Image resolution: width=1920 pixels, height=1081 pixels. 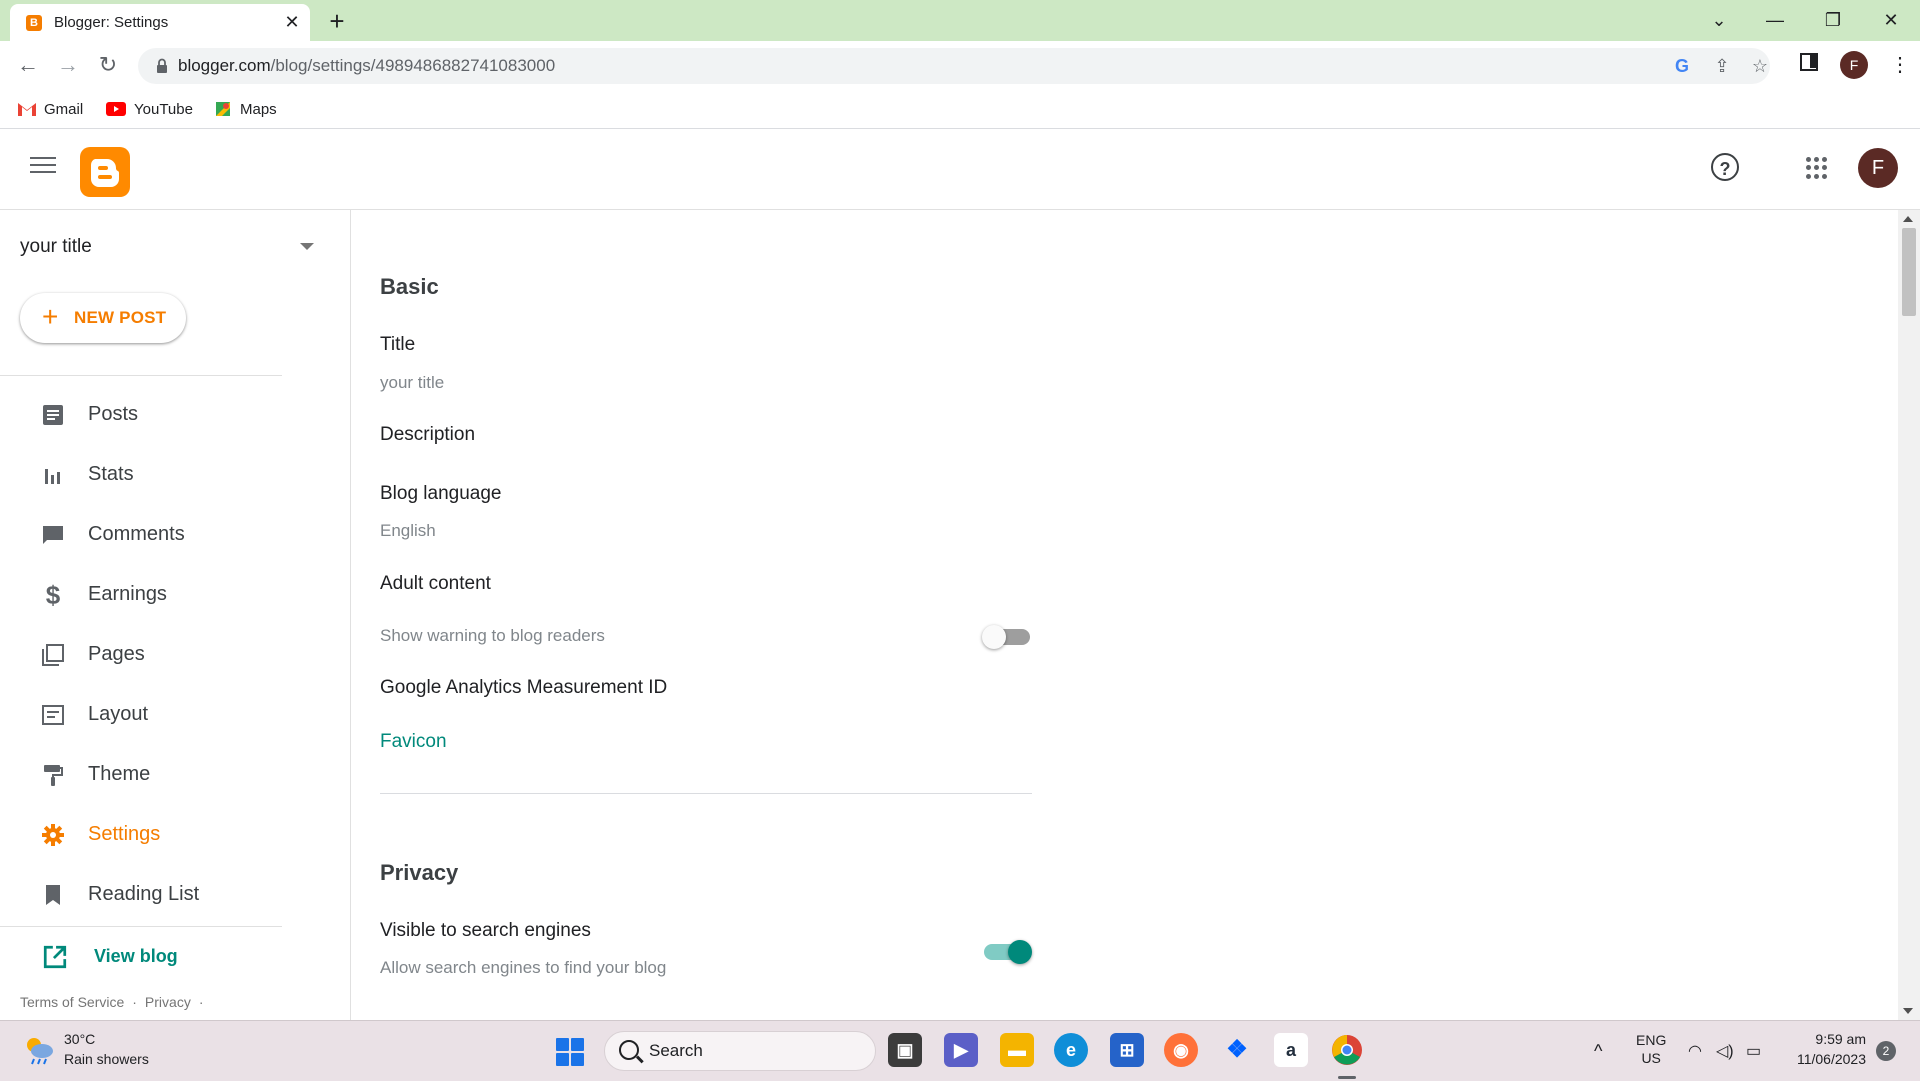 What do you see at coordinates (56, 247) in the screenshot?
I see `blog-selector: your title` at bounding box center [56, 247].